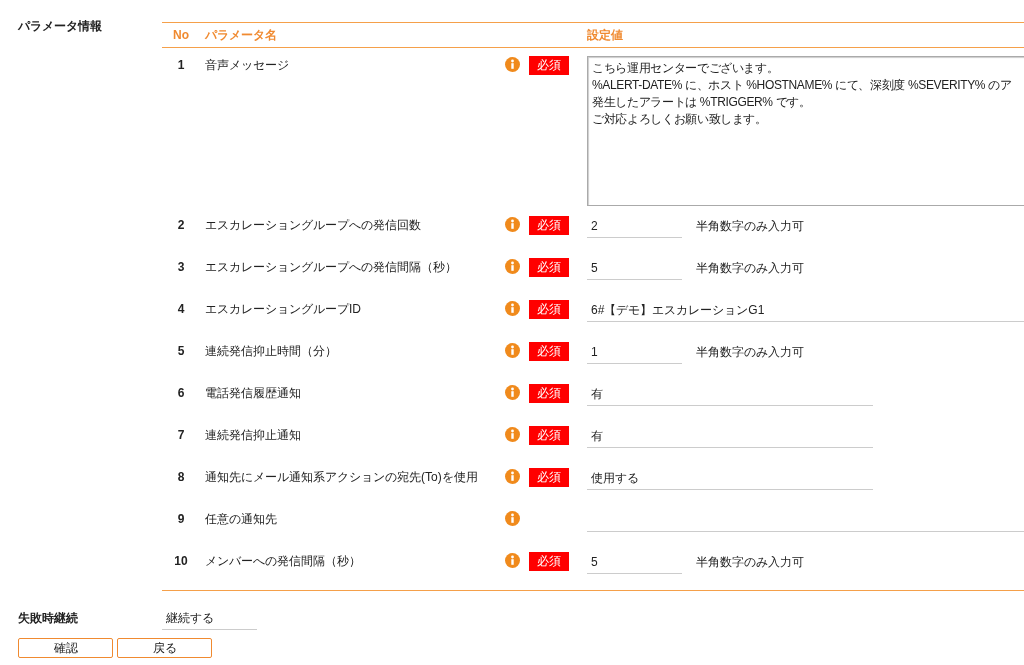 This screenshot has width=1024, height=665. Describe the element at coordinates (253, 435) in the screenshot. I see `parameter-name: 連続発信抑止通知` at that location.